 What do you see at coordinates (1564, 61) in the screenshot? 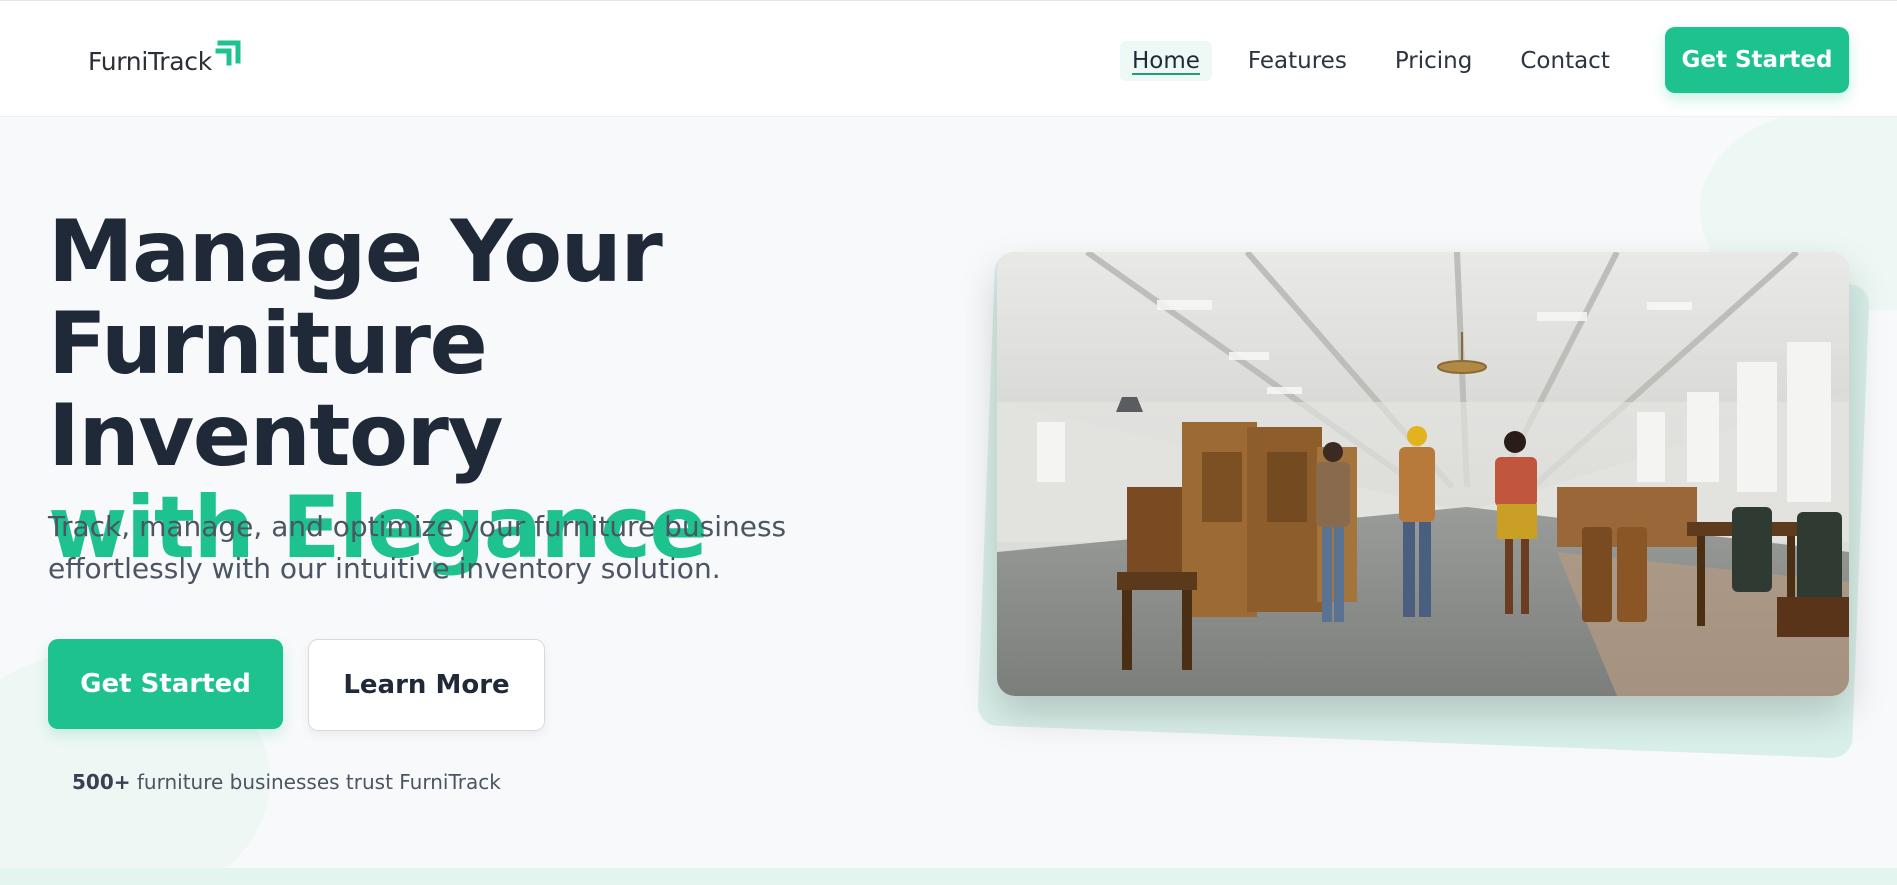
I see `nav-contact: Contact` at bounding box center [1564, 61].